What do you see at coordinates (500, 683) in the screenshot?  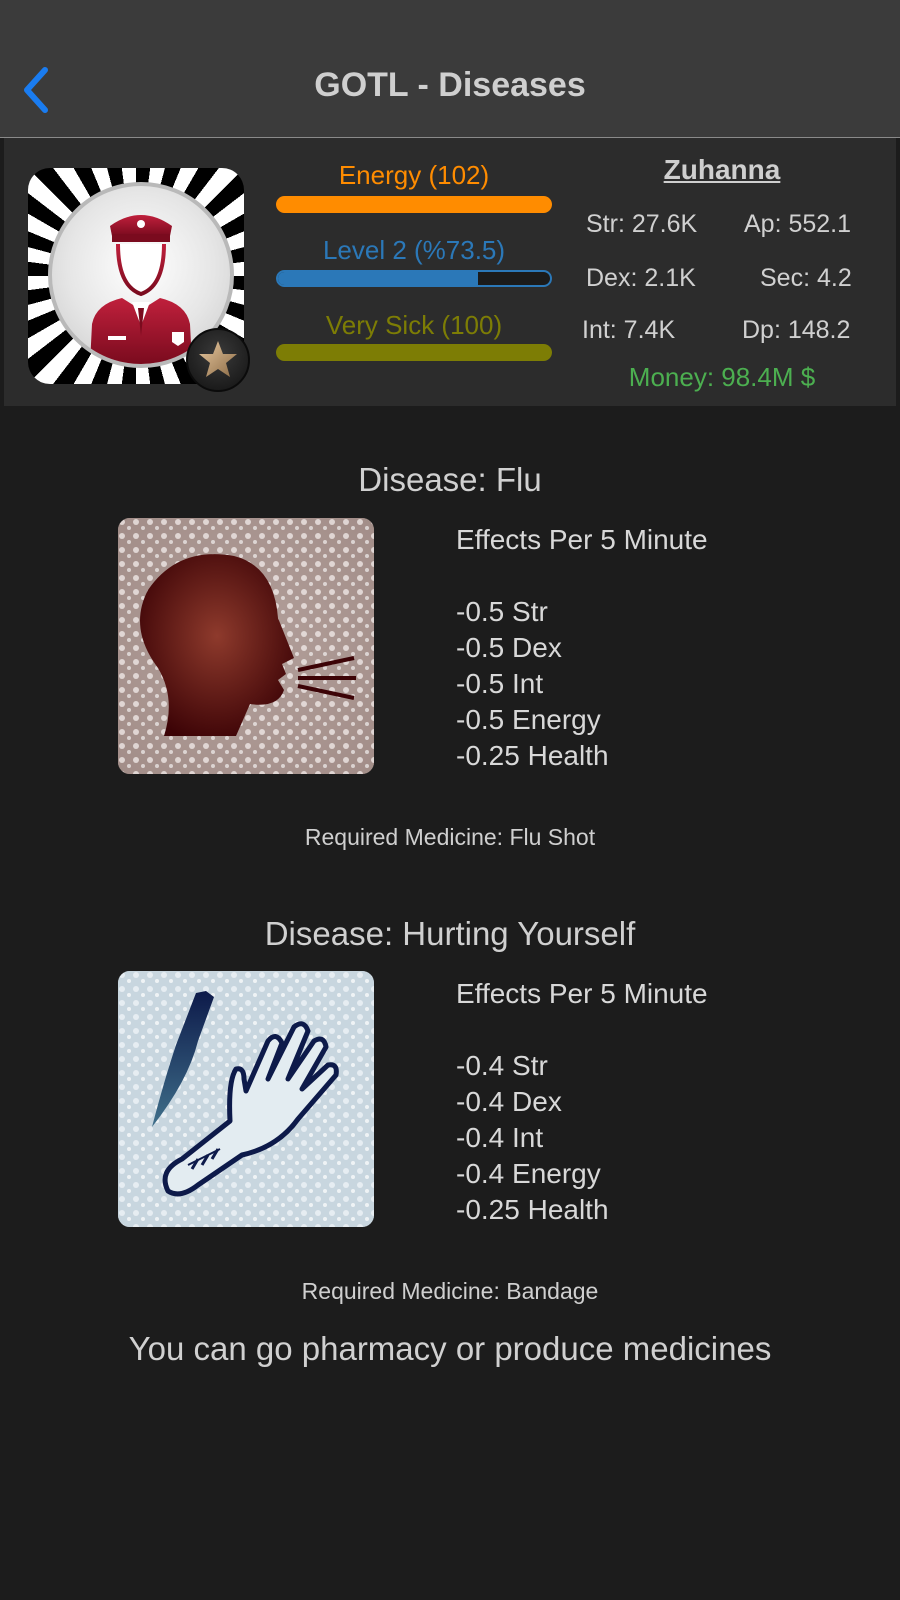 I see `effect-item: -0.5 Int` at bounding box center [500, 683].